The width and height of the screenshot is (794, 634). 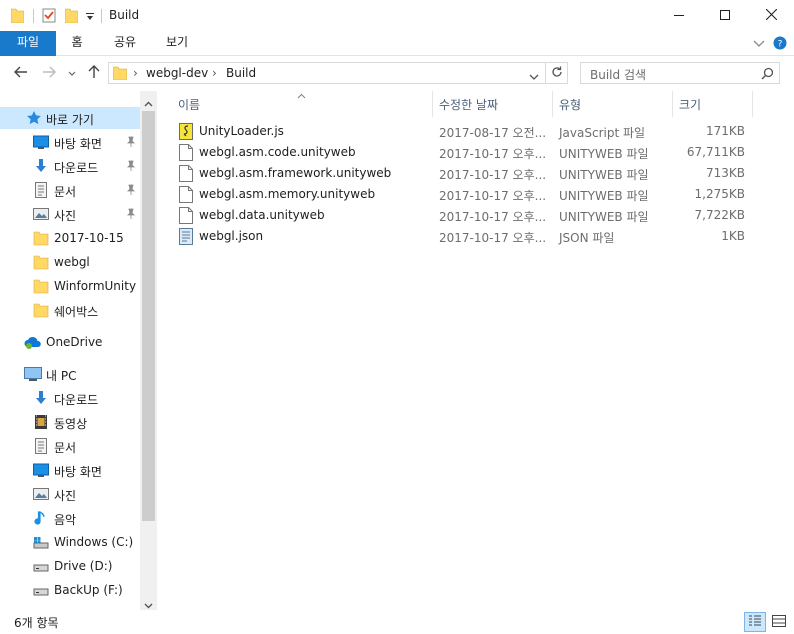 What do you see at coordinates (33, 16) in the screenshot?
I see `separator` at bounding box center [33, 16].